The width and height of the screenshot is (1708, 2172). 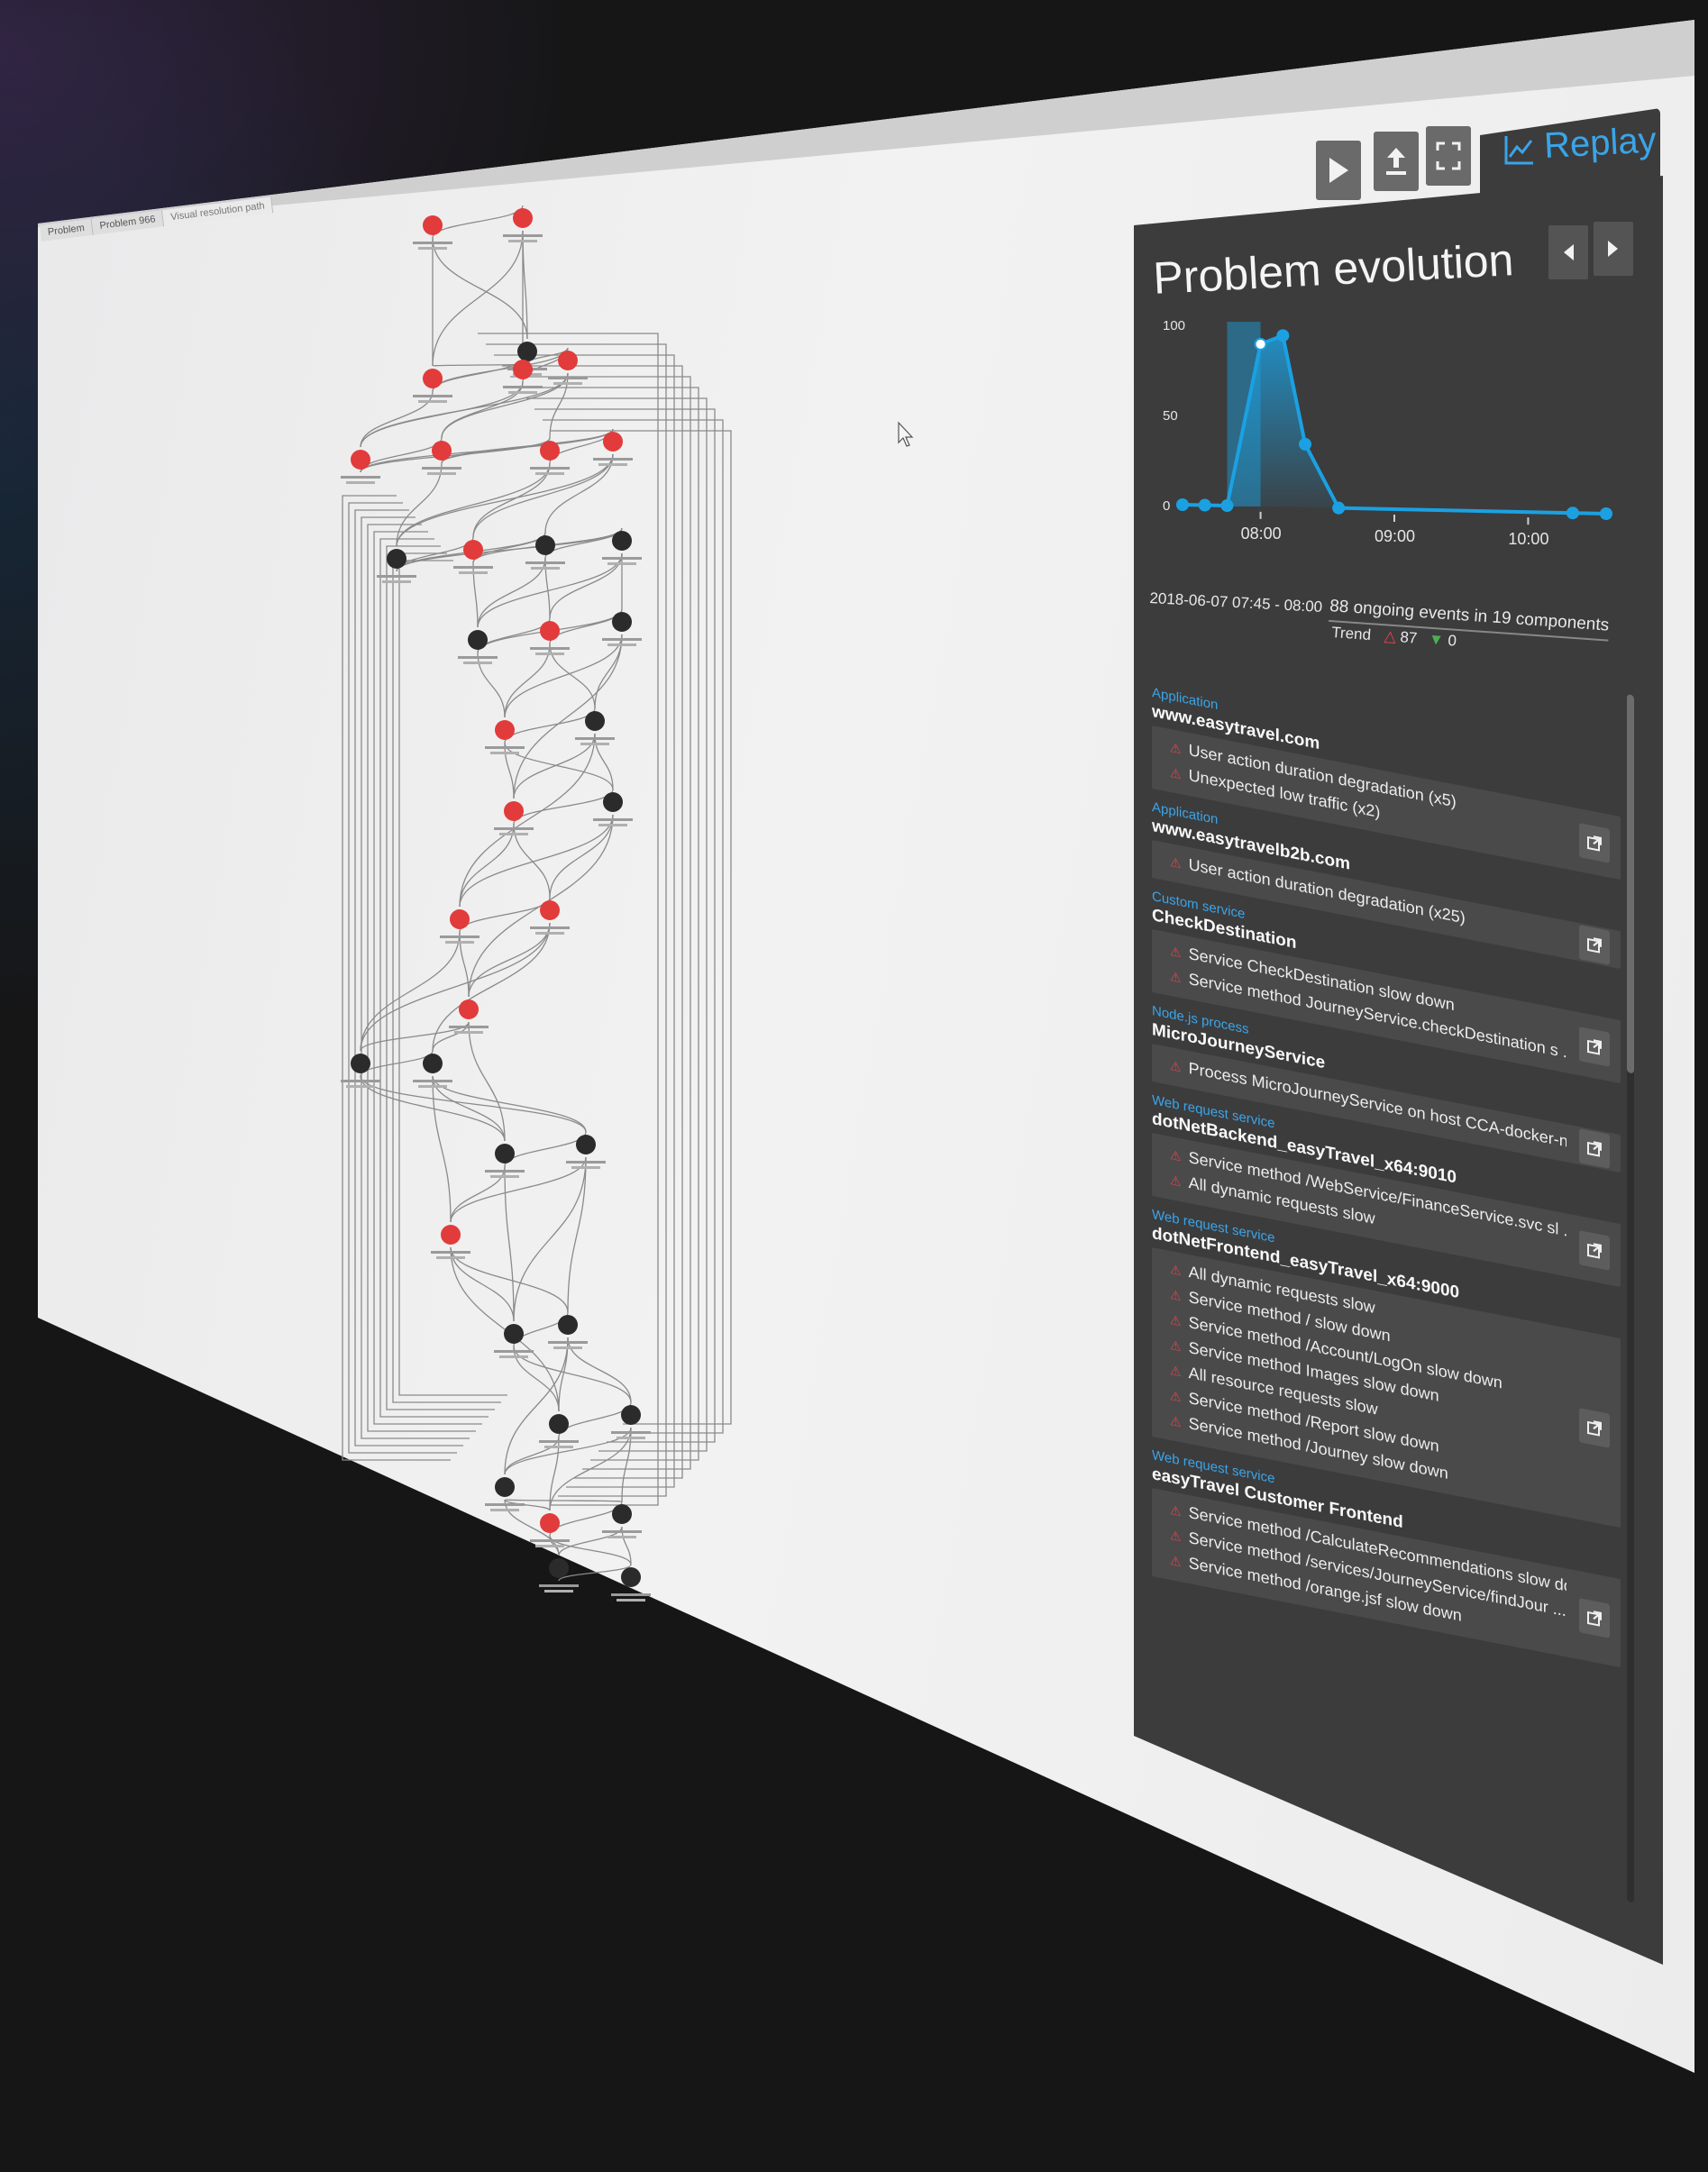 What do you see at coordinates (1395, 536) in the screenshot?
I see `x-tick-label: 09:00` at bounding box center [1395, 536].